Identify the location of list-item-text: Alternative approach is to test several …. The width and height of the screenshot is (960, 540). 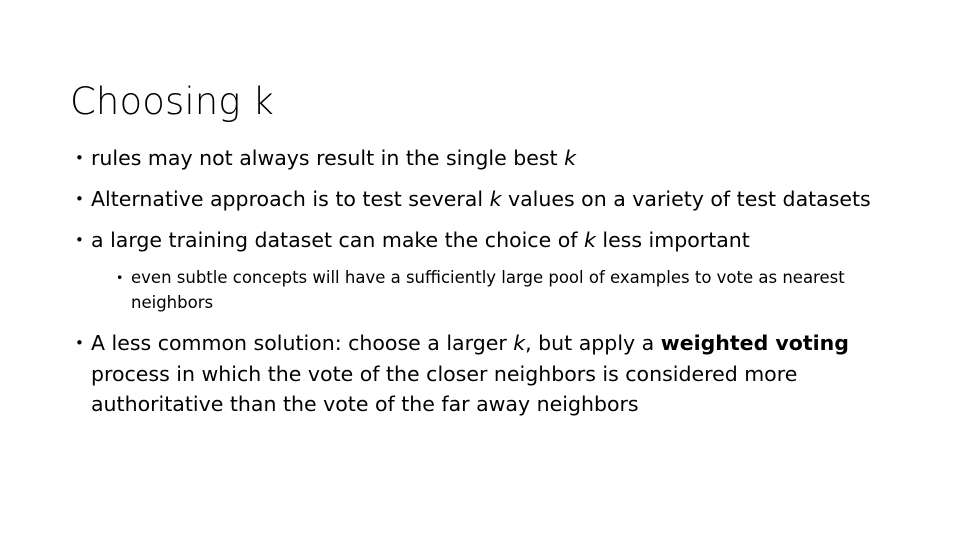
(497, 199).